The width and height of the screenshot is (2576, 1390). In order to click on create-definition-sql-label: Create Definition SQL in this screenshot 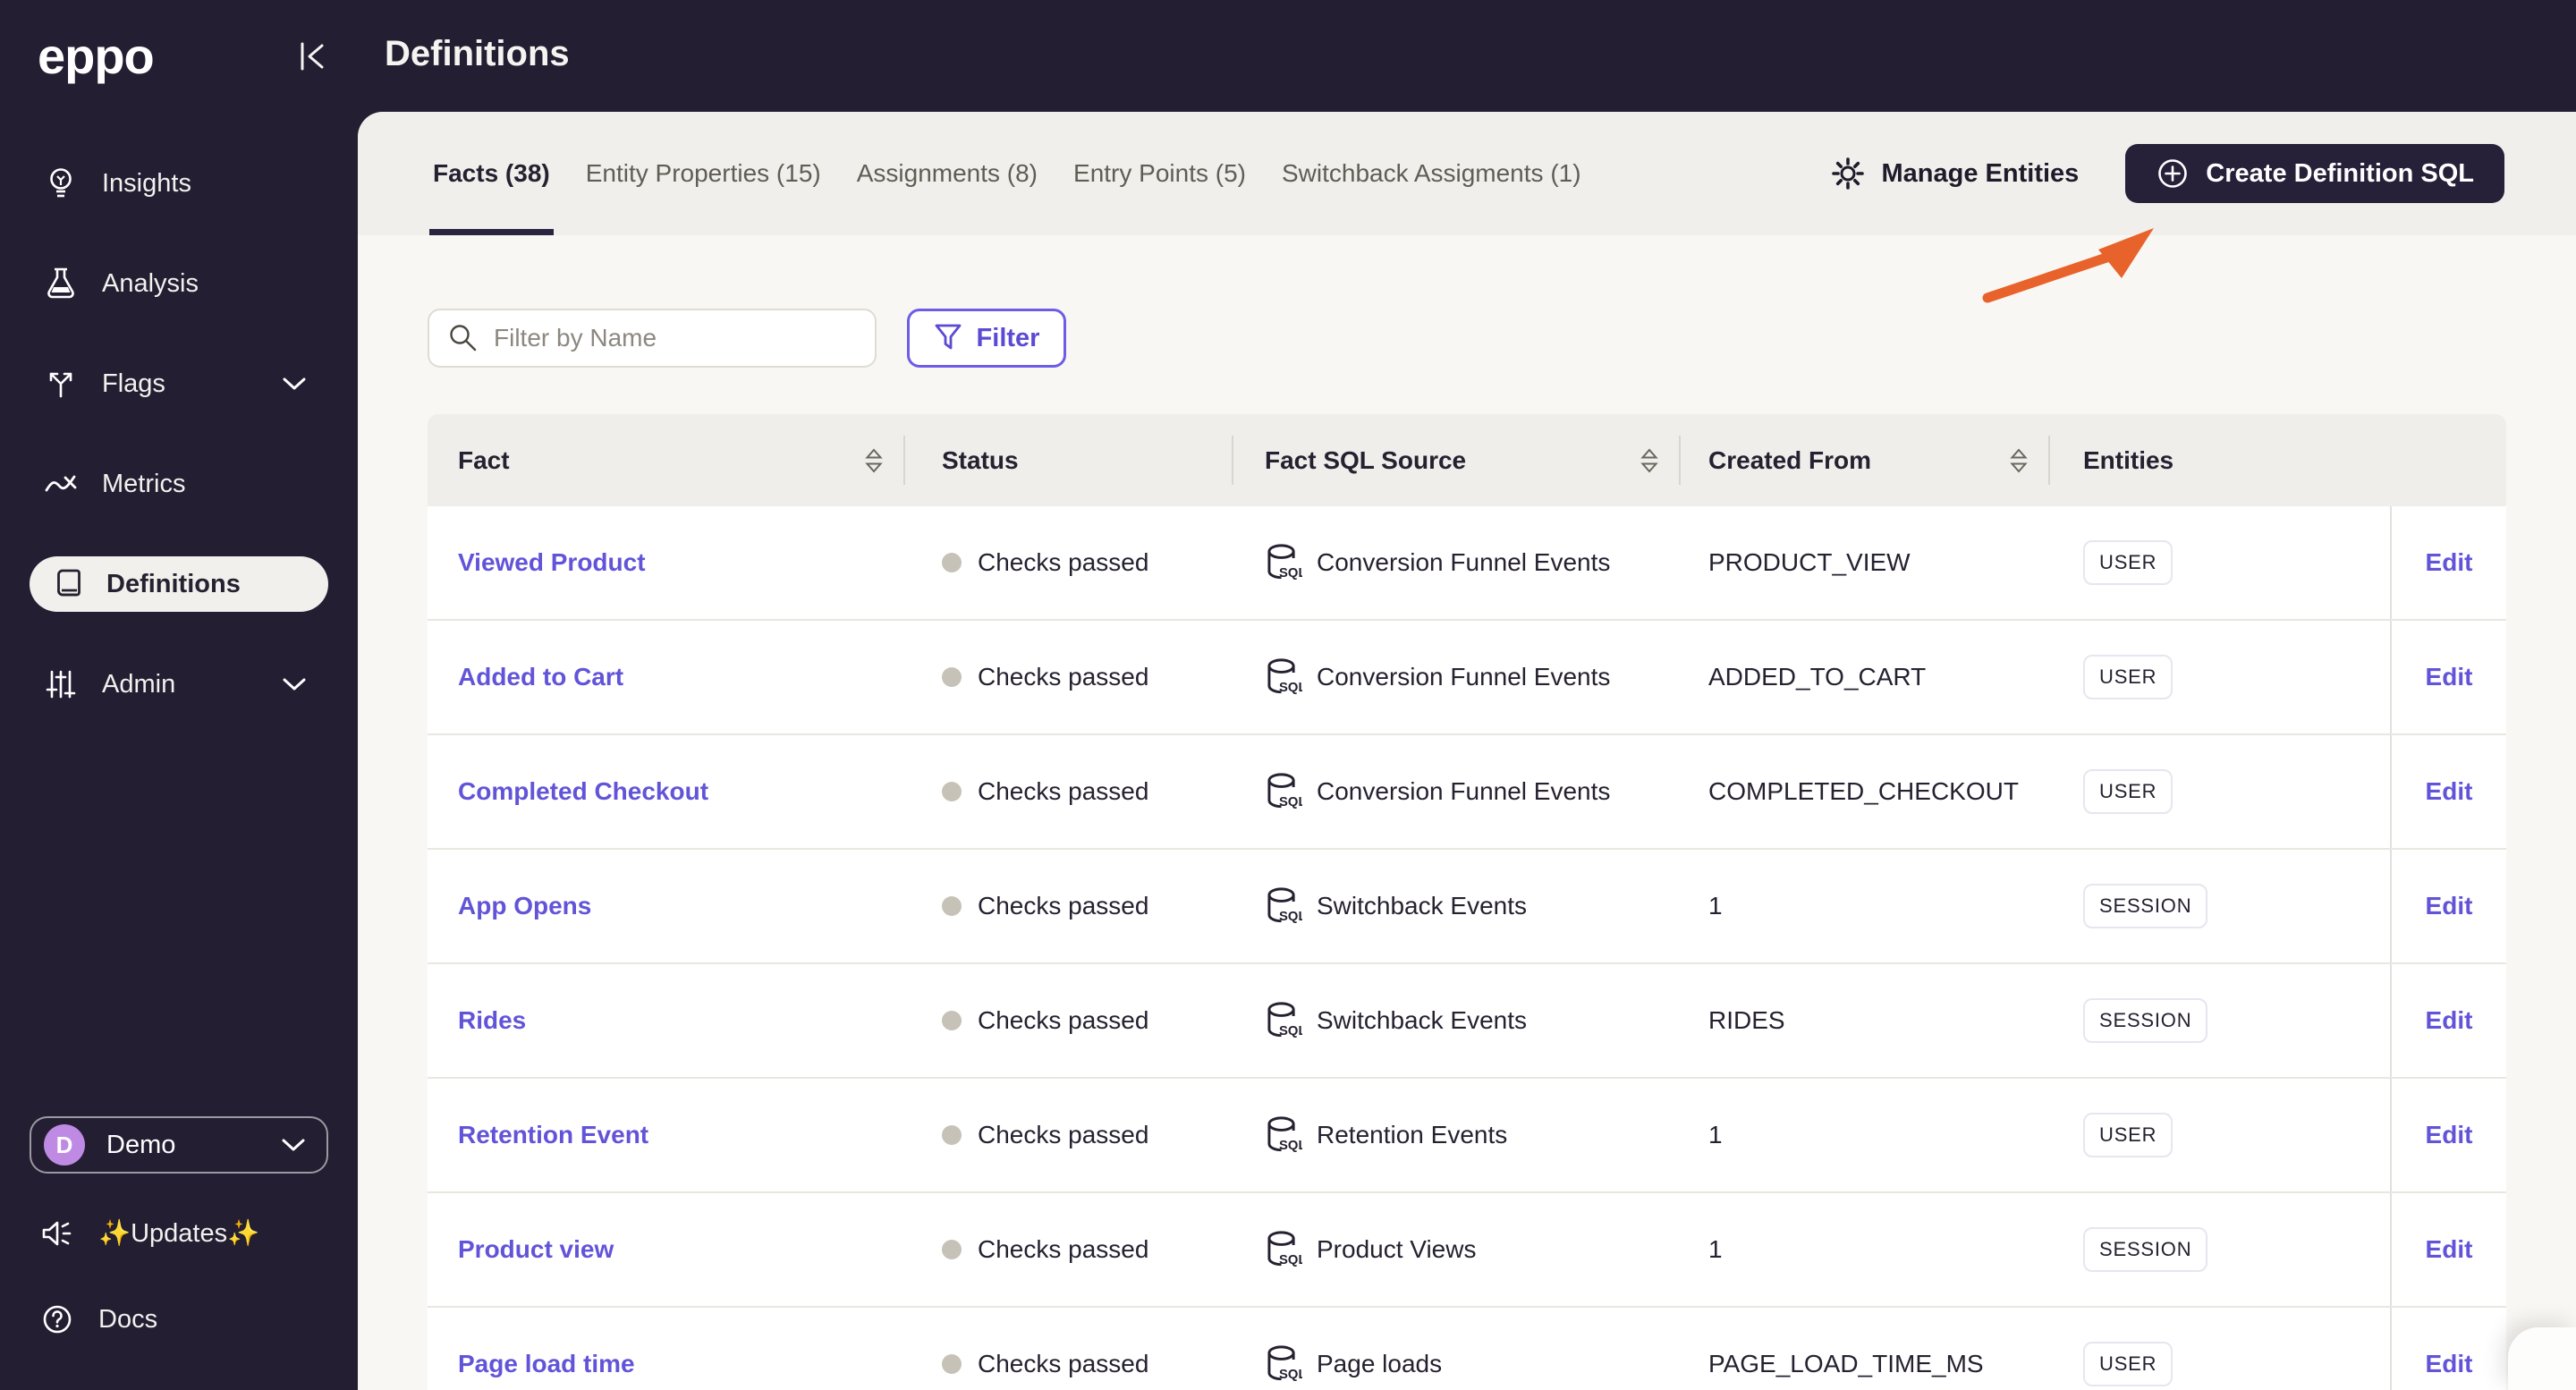, I will do `click(2340, 173)`.